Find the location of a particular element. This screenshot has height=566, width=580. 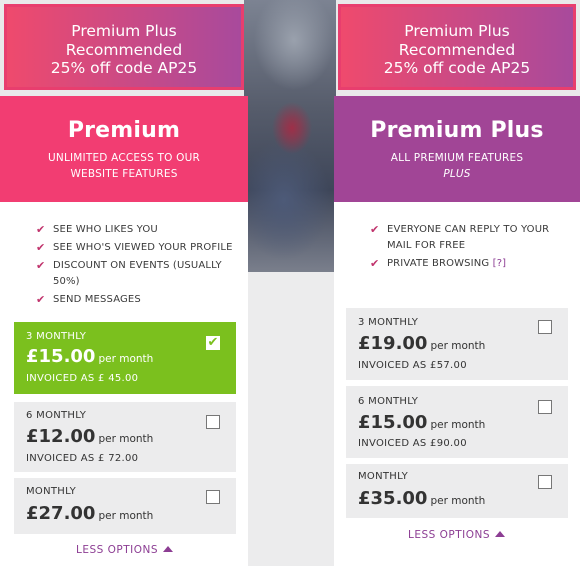

option-price: £12.00 is located at coordinates (61, 436).